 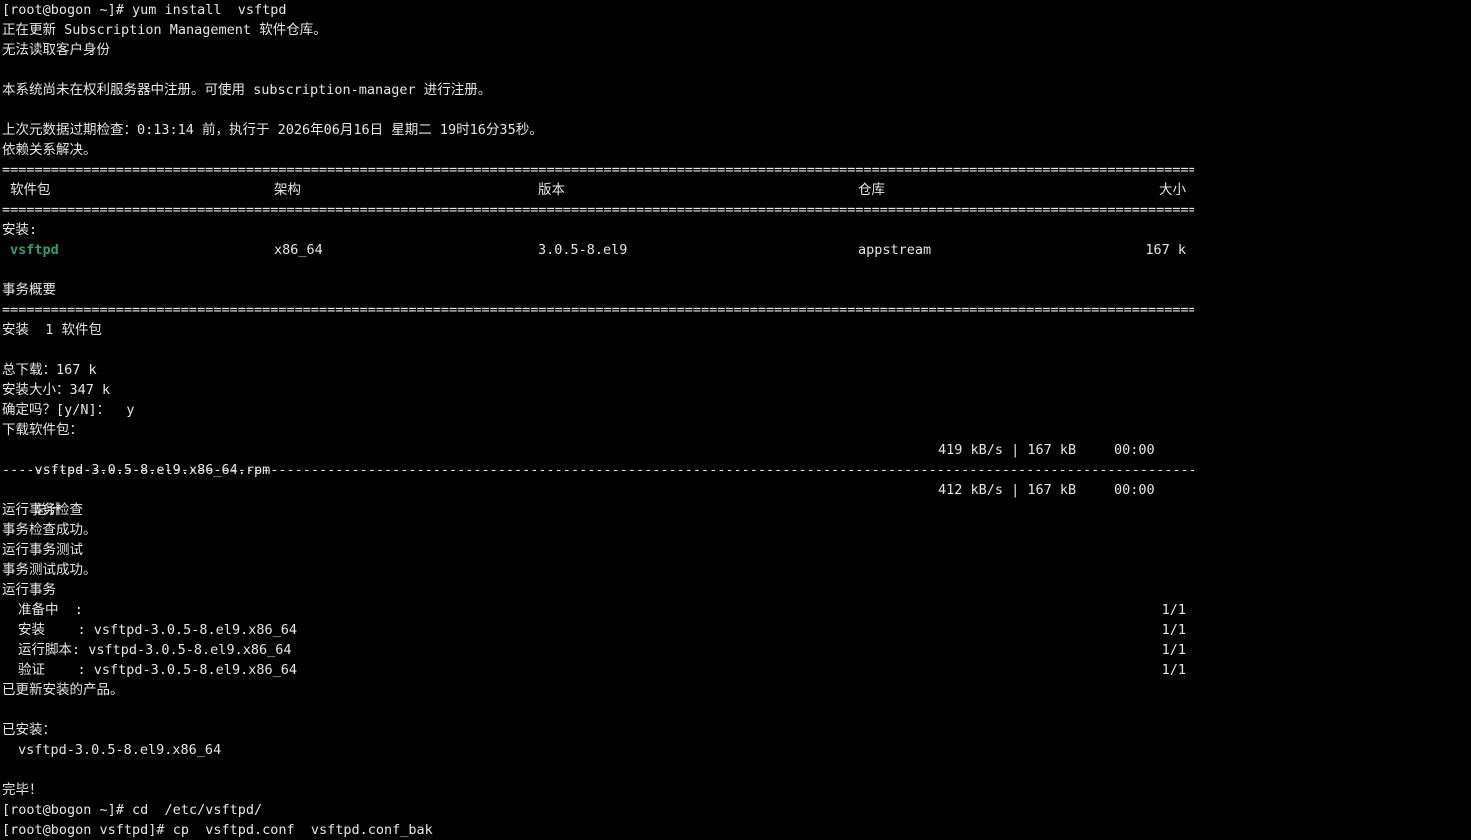 What do you see at coordinates (583, 250) in the screenshot?
I see `package-version: 3.0.5-8.el9` at bounding box center [583, 250].